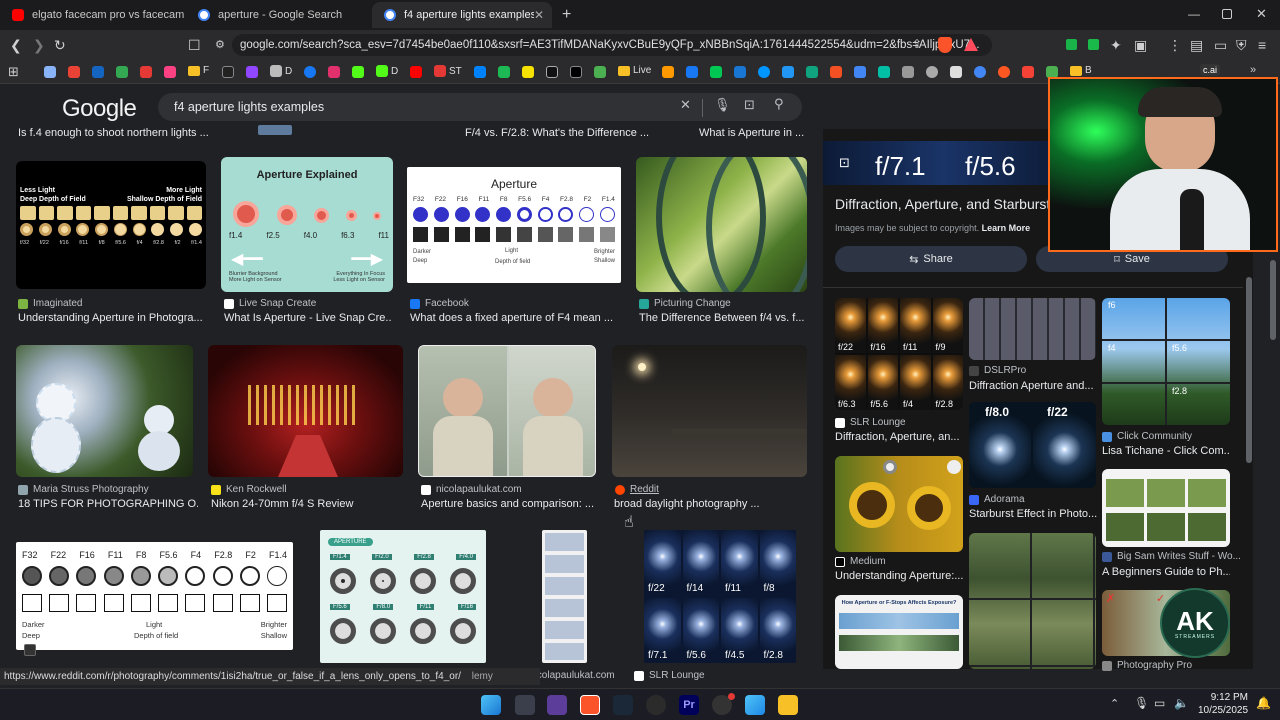  I want to click on result-source: Reddit, so click(637, 489).